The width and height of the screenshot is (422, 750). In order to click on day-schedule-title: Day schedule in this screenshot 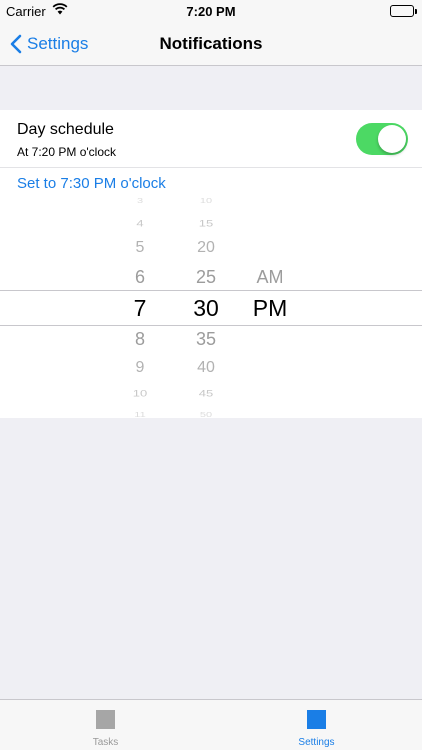, I will do `click(65, 129)`.